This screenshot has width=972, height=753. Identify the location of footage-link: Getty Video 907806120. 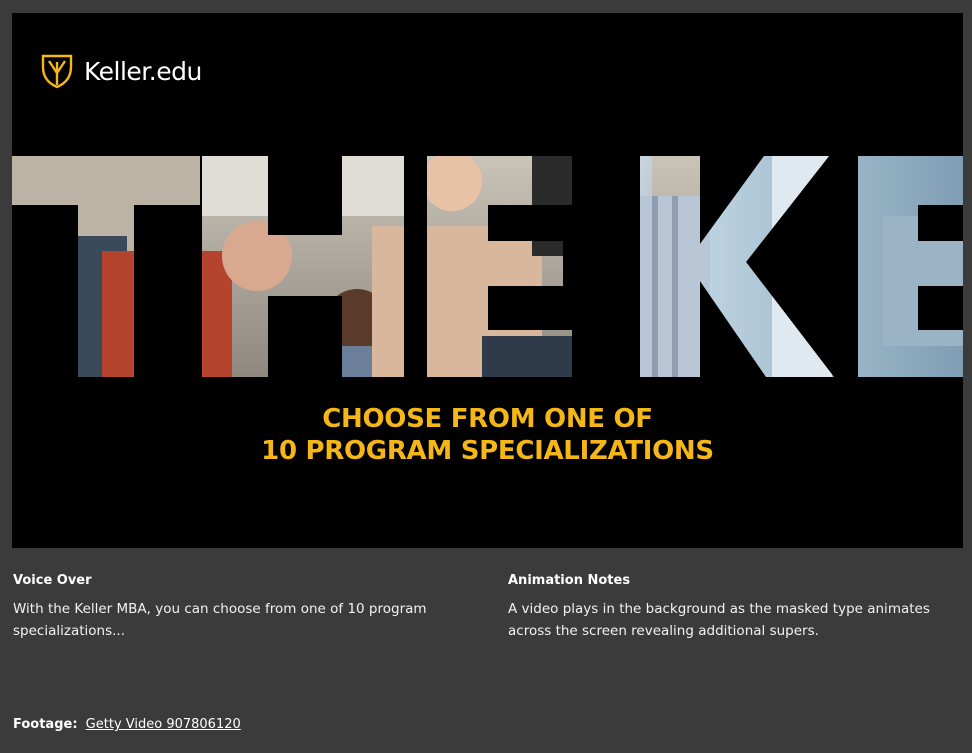
(163, 724).